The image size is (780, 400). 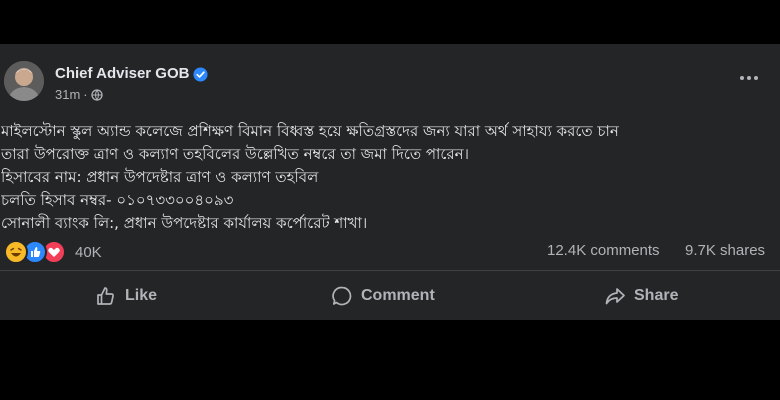 I want to click on author-line: Chief Adviser GOB, so click(x=132, y=74).